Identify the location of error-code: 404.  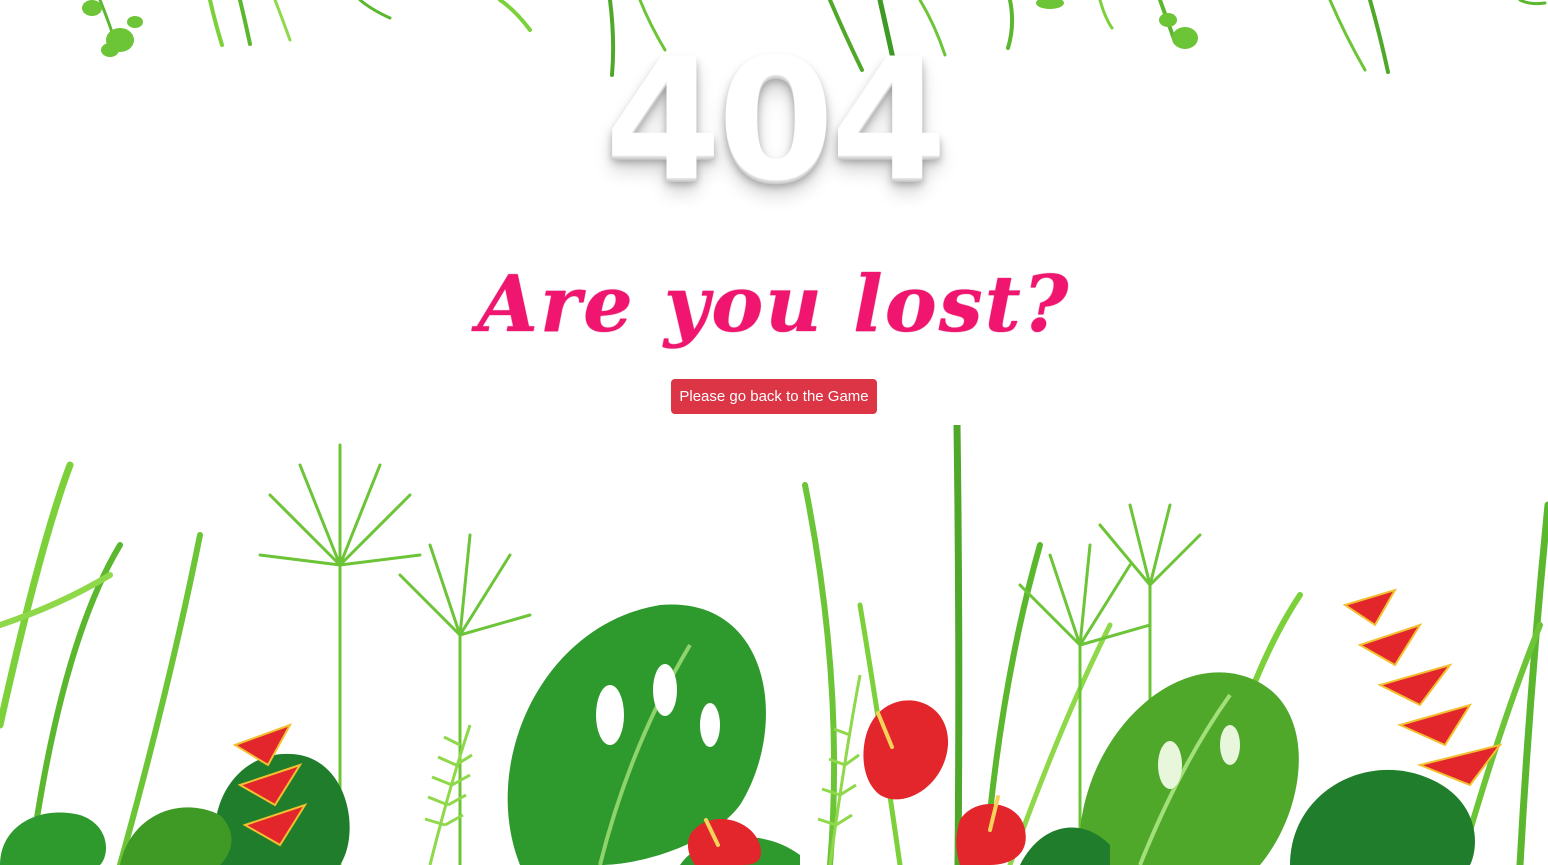
(776, 120).